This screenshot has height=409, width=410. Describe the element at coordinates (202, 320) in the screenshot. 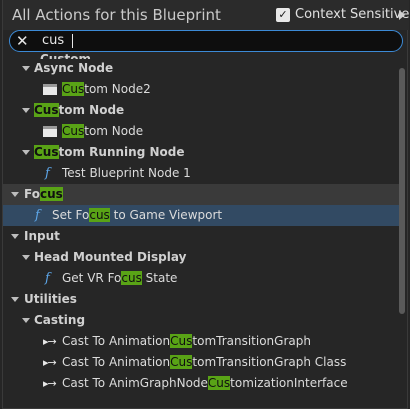

I see `tree-category: Casting` at that location.